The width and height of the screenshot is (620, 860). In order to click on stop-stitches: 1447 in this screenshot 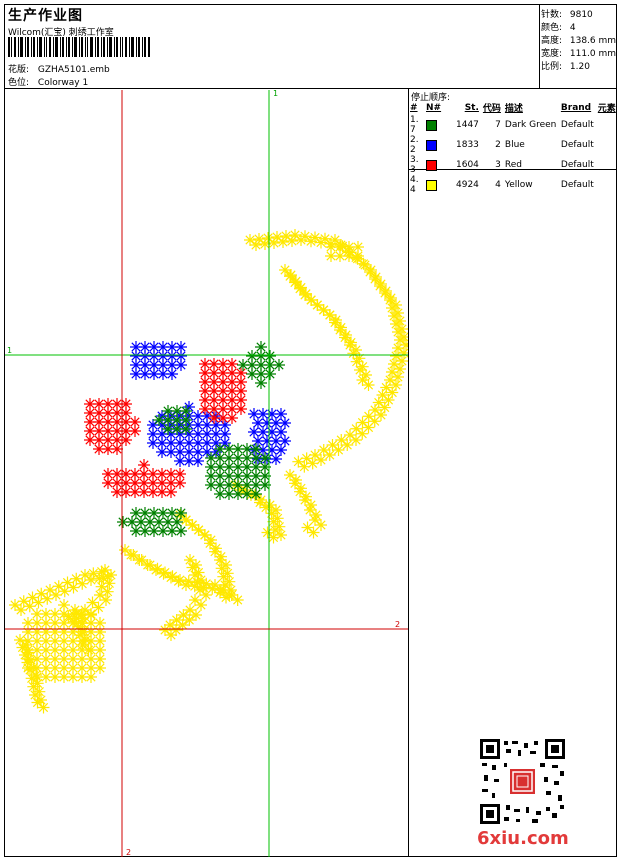, I will do `click(467, 125)`.